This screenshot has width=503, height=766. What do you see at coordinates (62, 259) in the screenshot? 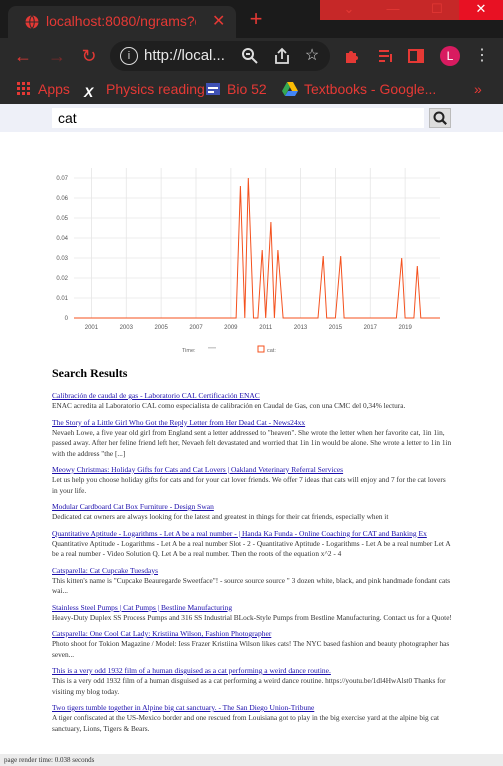
I see `y-tick-label: 0.03` at bounding box center [62, 259].